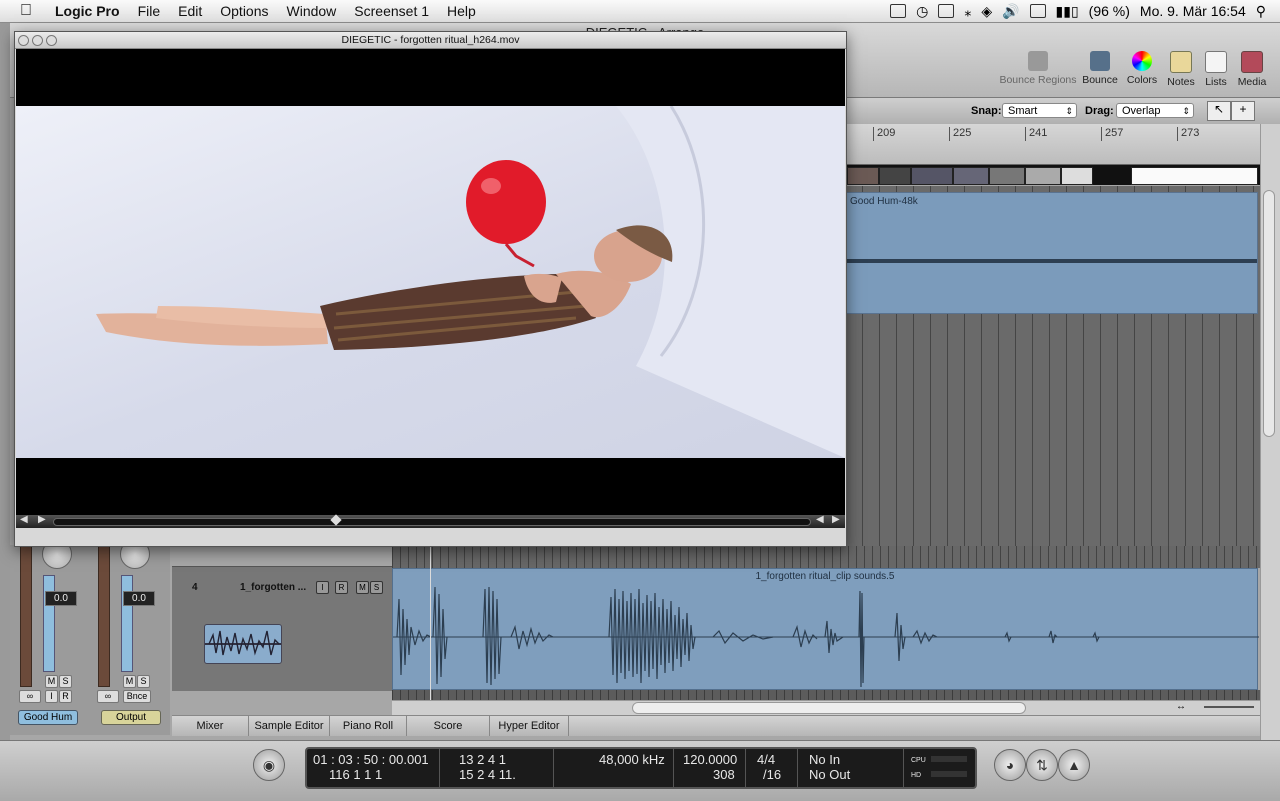  Describe the element at coordinates (289, 726) in the screenshot. I see `tab-sample-editor: Sample Editor` at that location.